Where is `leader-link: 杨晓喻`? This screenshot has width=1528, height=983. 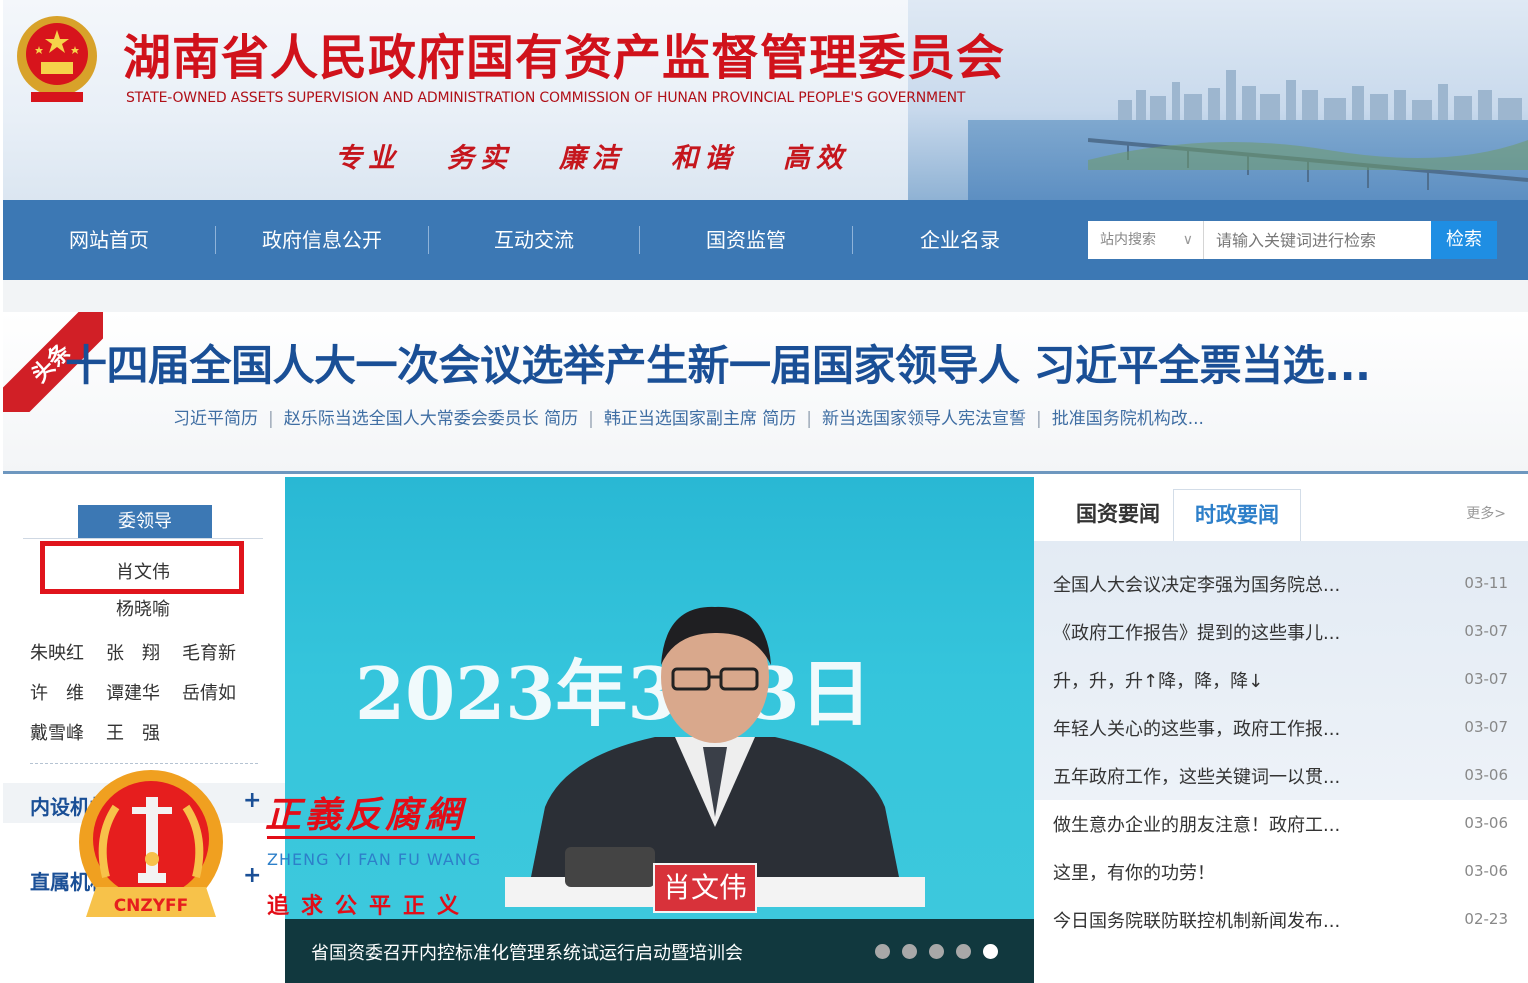
leader-link: 杨晓喻 is located at coordinates (143, 608).